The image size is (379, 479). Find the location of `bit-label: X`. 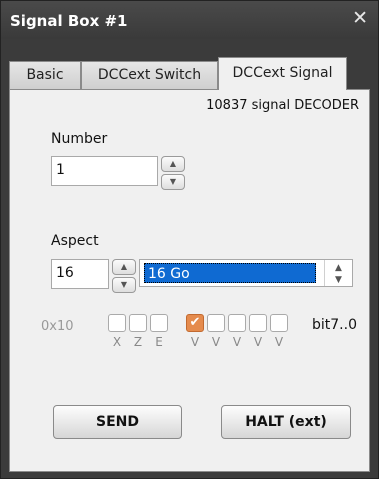

bit-label: X is located at coordinates (117, 342).